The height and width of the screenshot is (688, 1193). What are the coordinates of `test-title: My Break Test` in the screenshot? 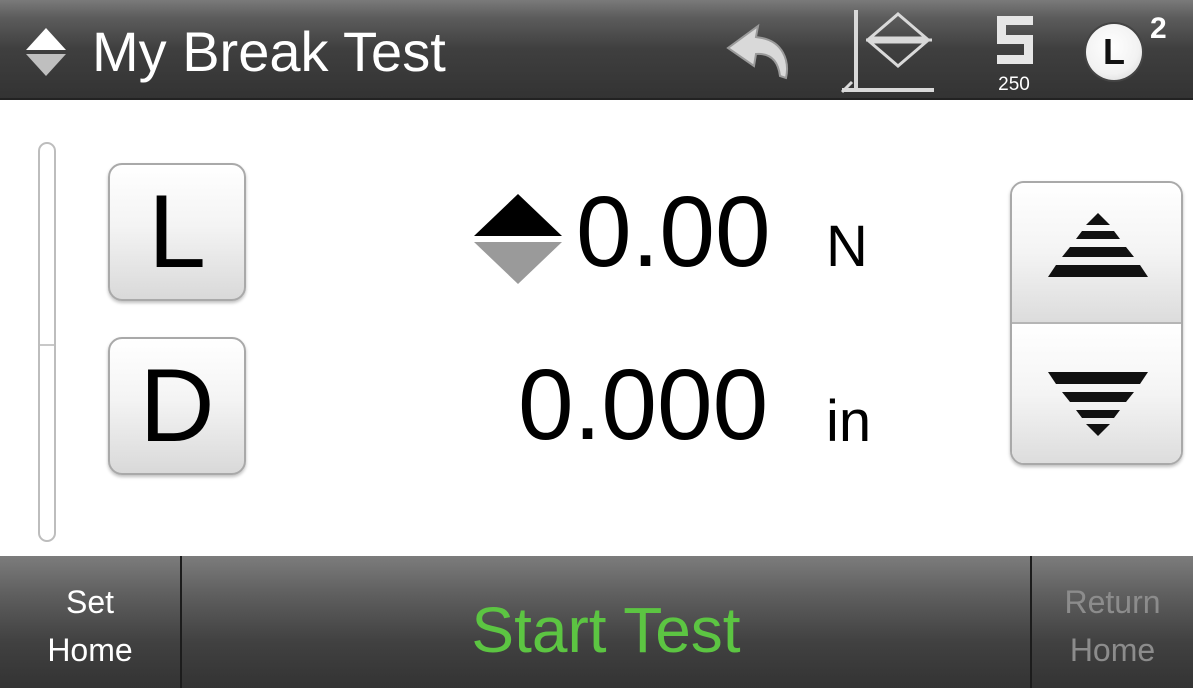 It's located at (269, 51).